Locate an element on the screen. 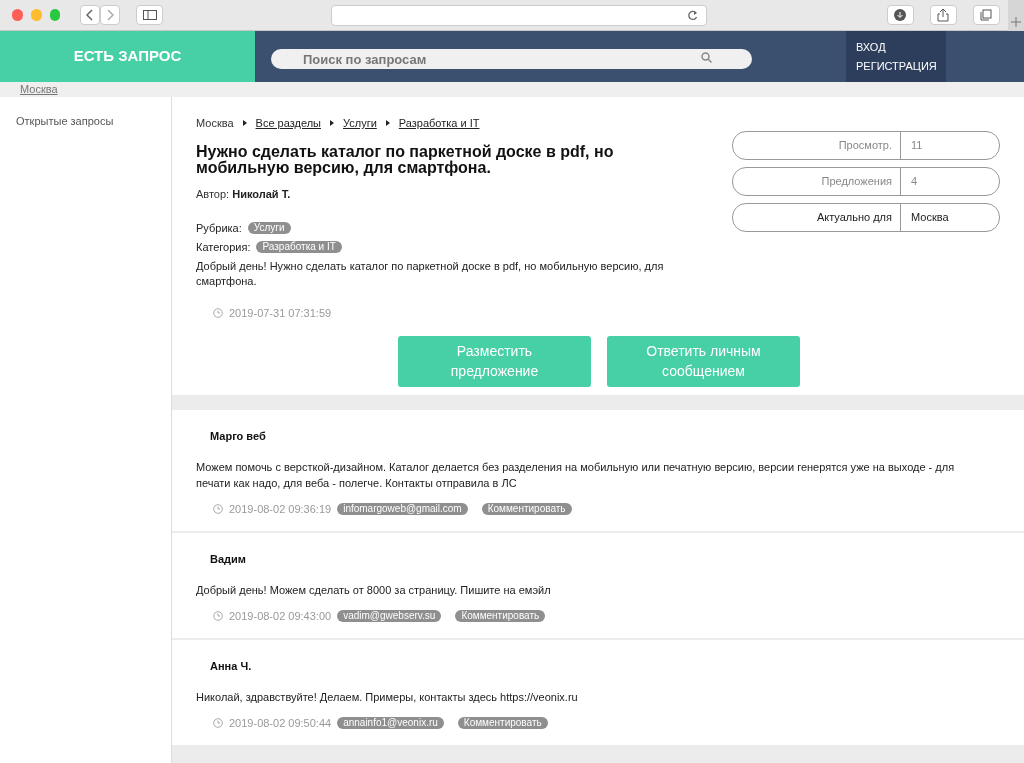  response-author: Анна Ч. is located at coordinates (231, 666).